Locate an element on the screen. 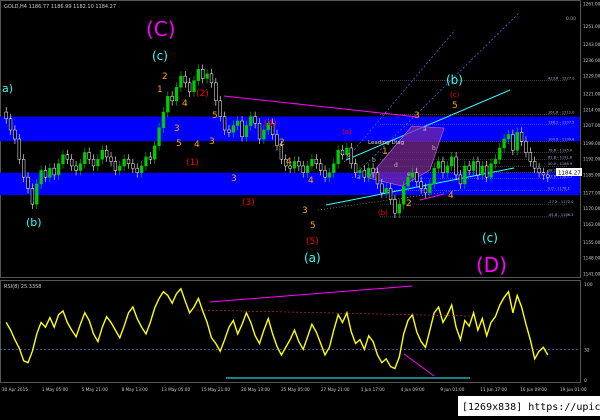 This screenshot has height=420, width=600. label-wave-c-red: (c) is located at coordinates (455, 95).